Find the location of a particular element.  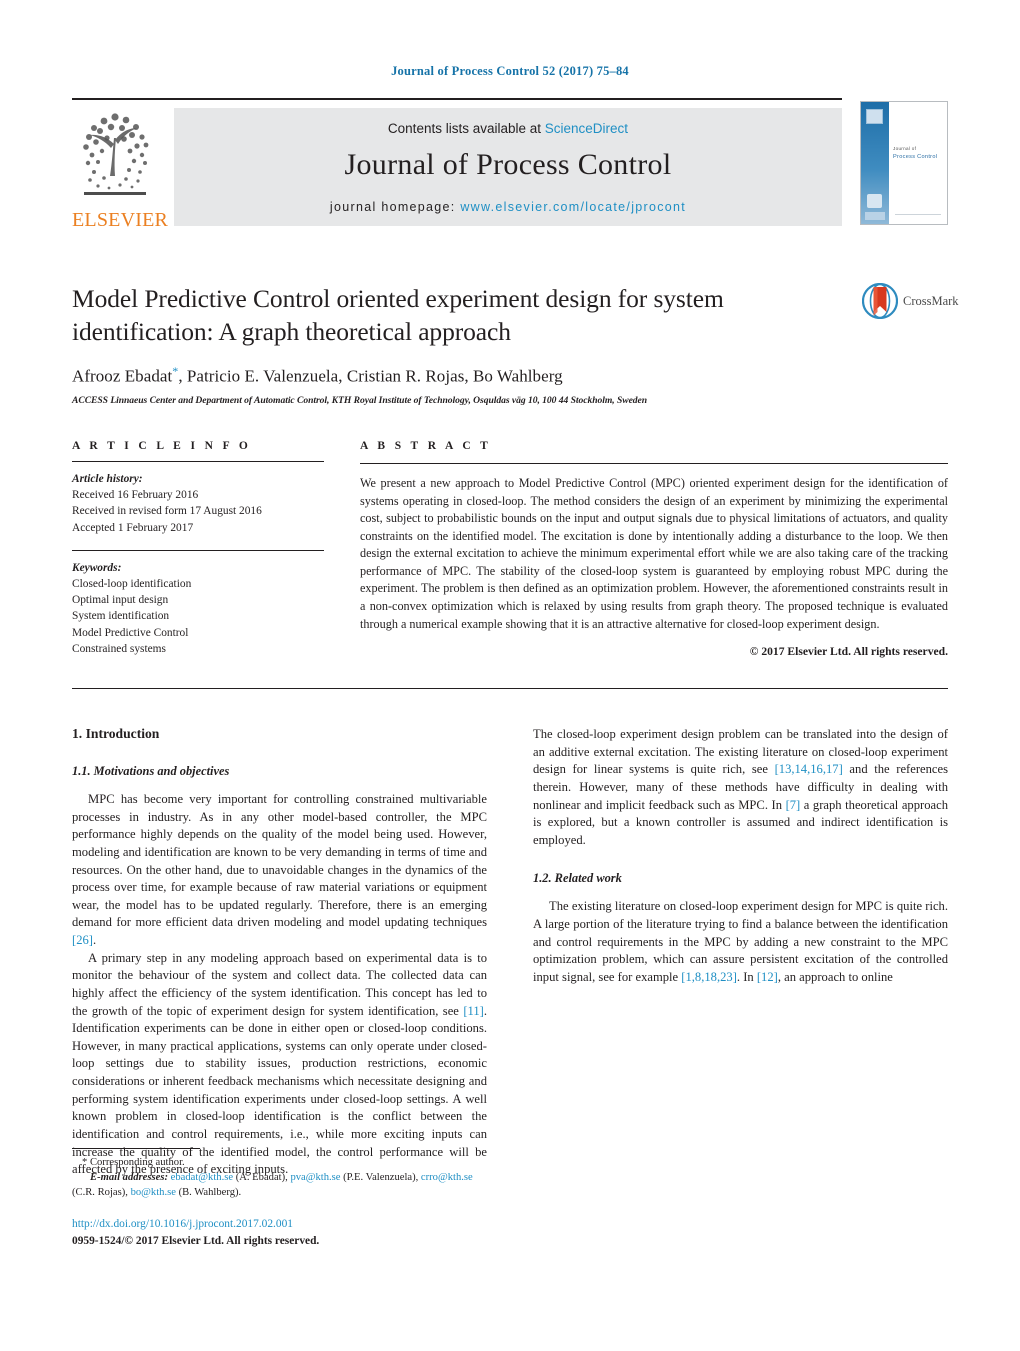

cover-journal-title: Journal of Process Control is located at coordinates (919, 153).